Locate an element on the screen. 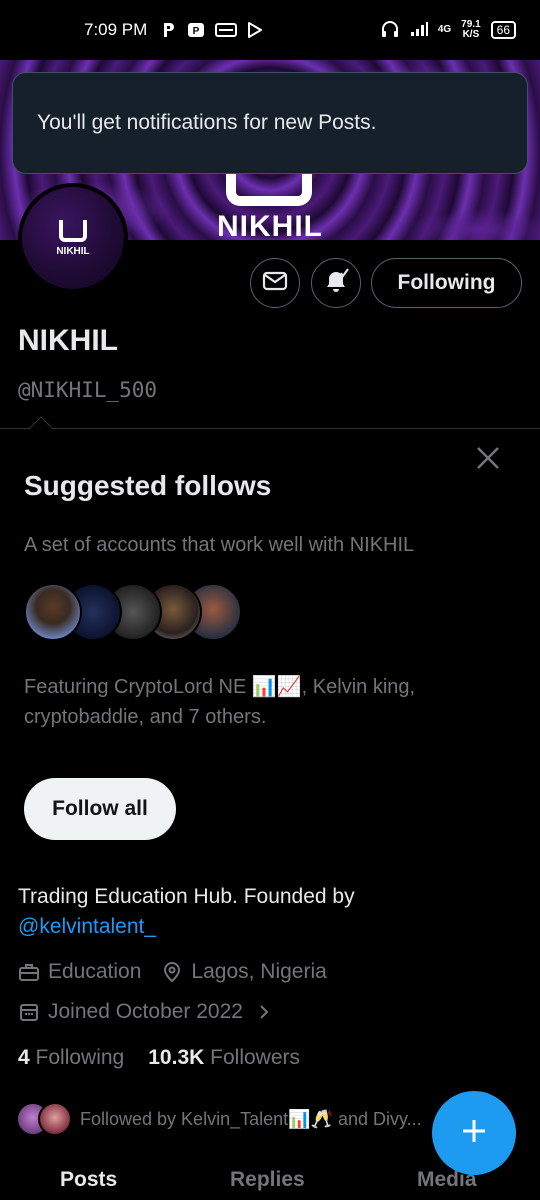  suggested-caret is located at coordinates (41, 429).